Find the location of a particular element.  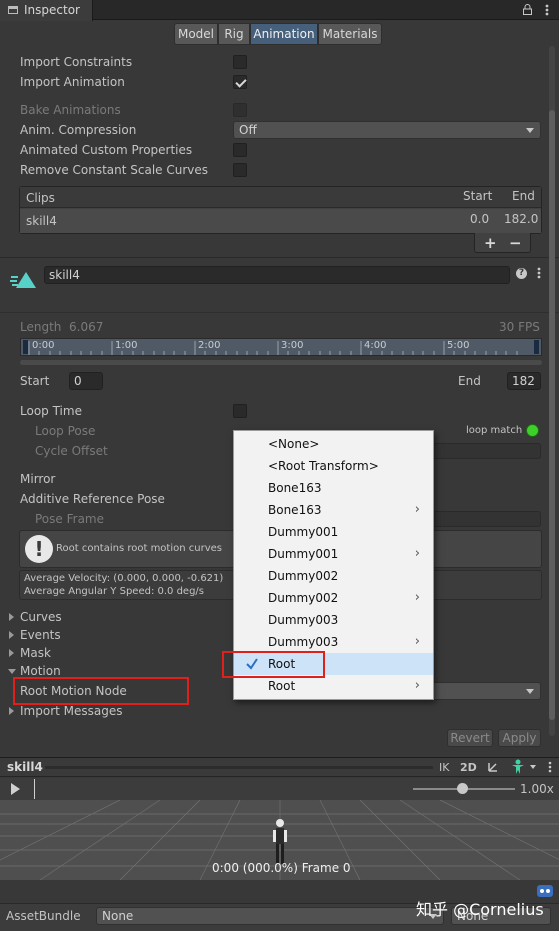

cycle-offset-label: Cycle Offset is located at coordinates (71, 451).